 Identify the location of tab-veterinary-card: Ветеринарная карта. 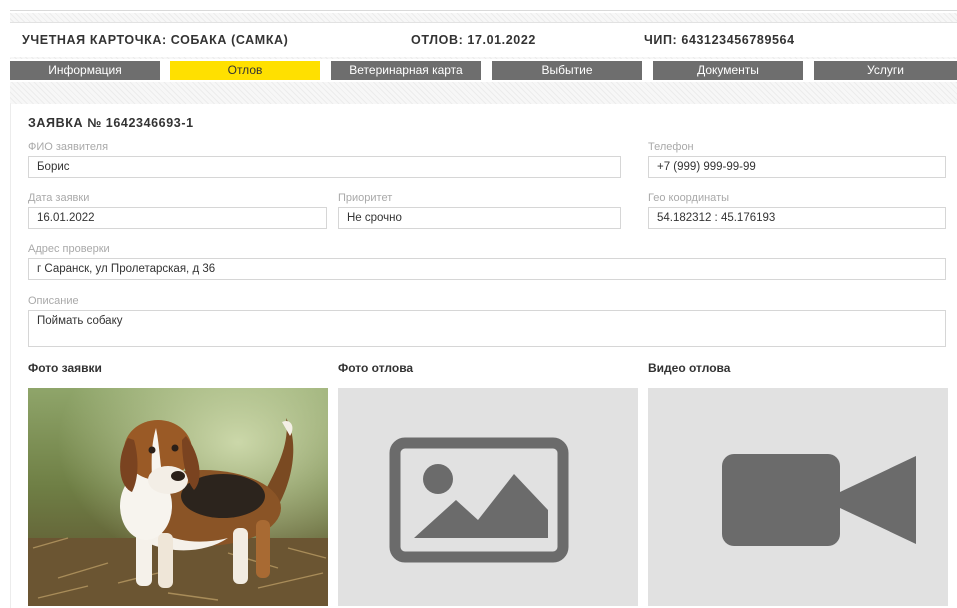
(406, 70).